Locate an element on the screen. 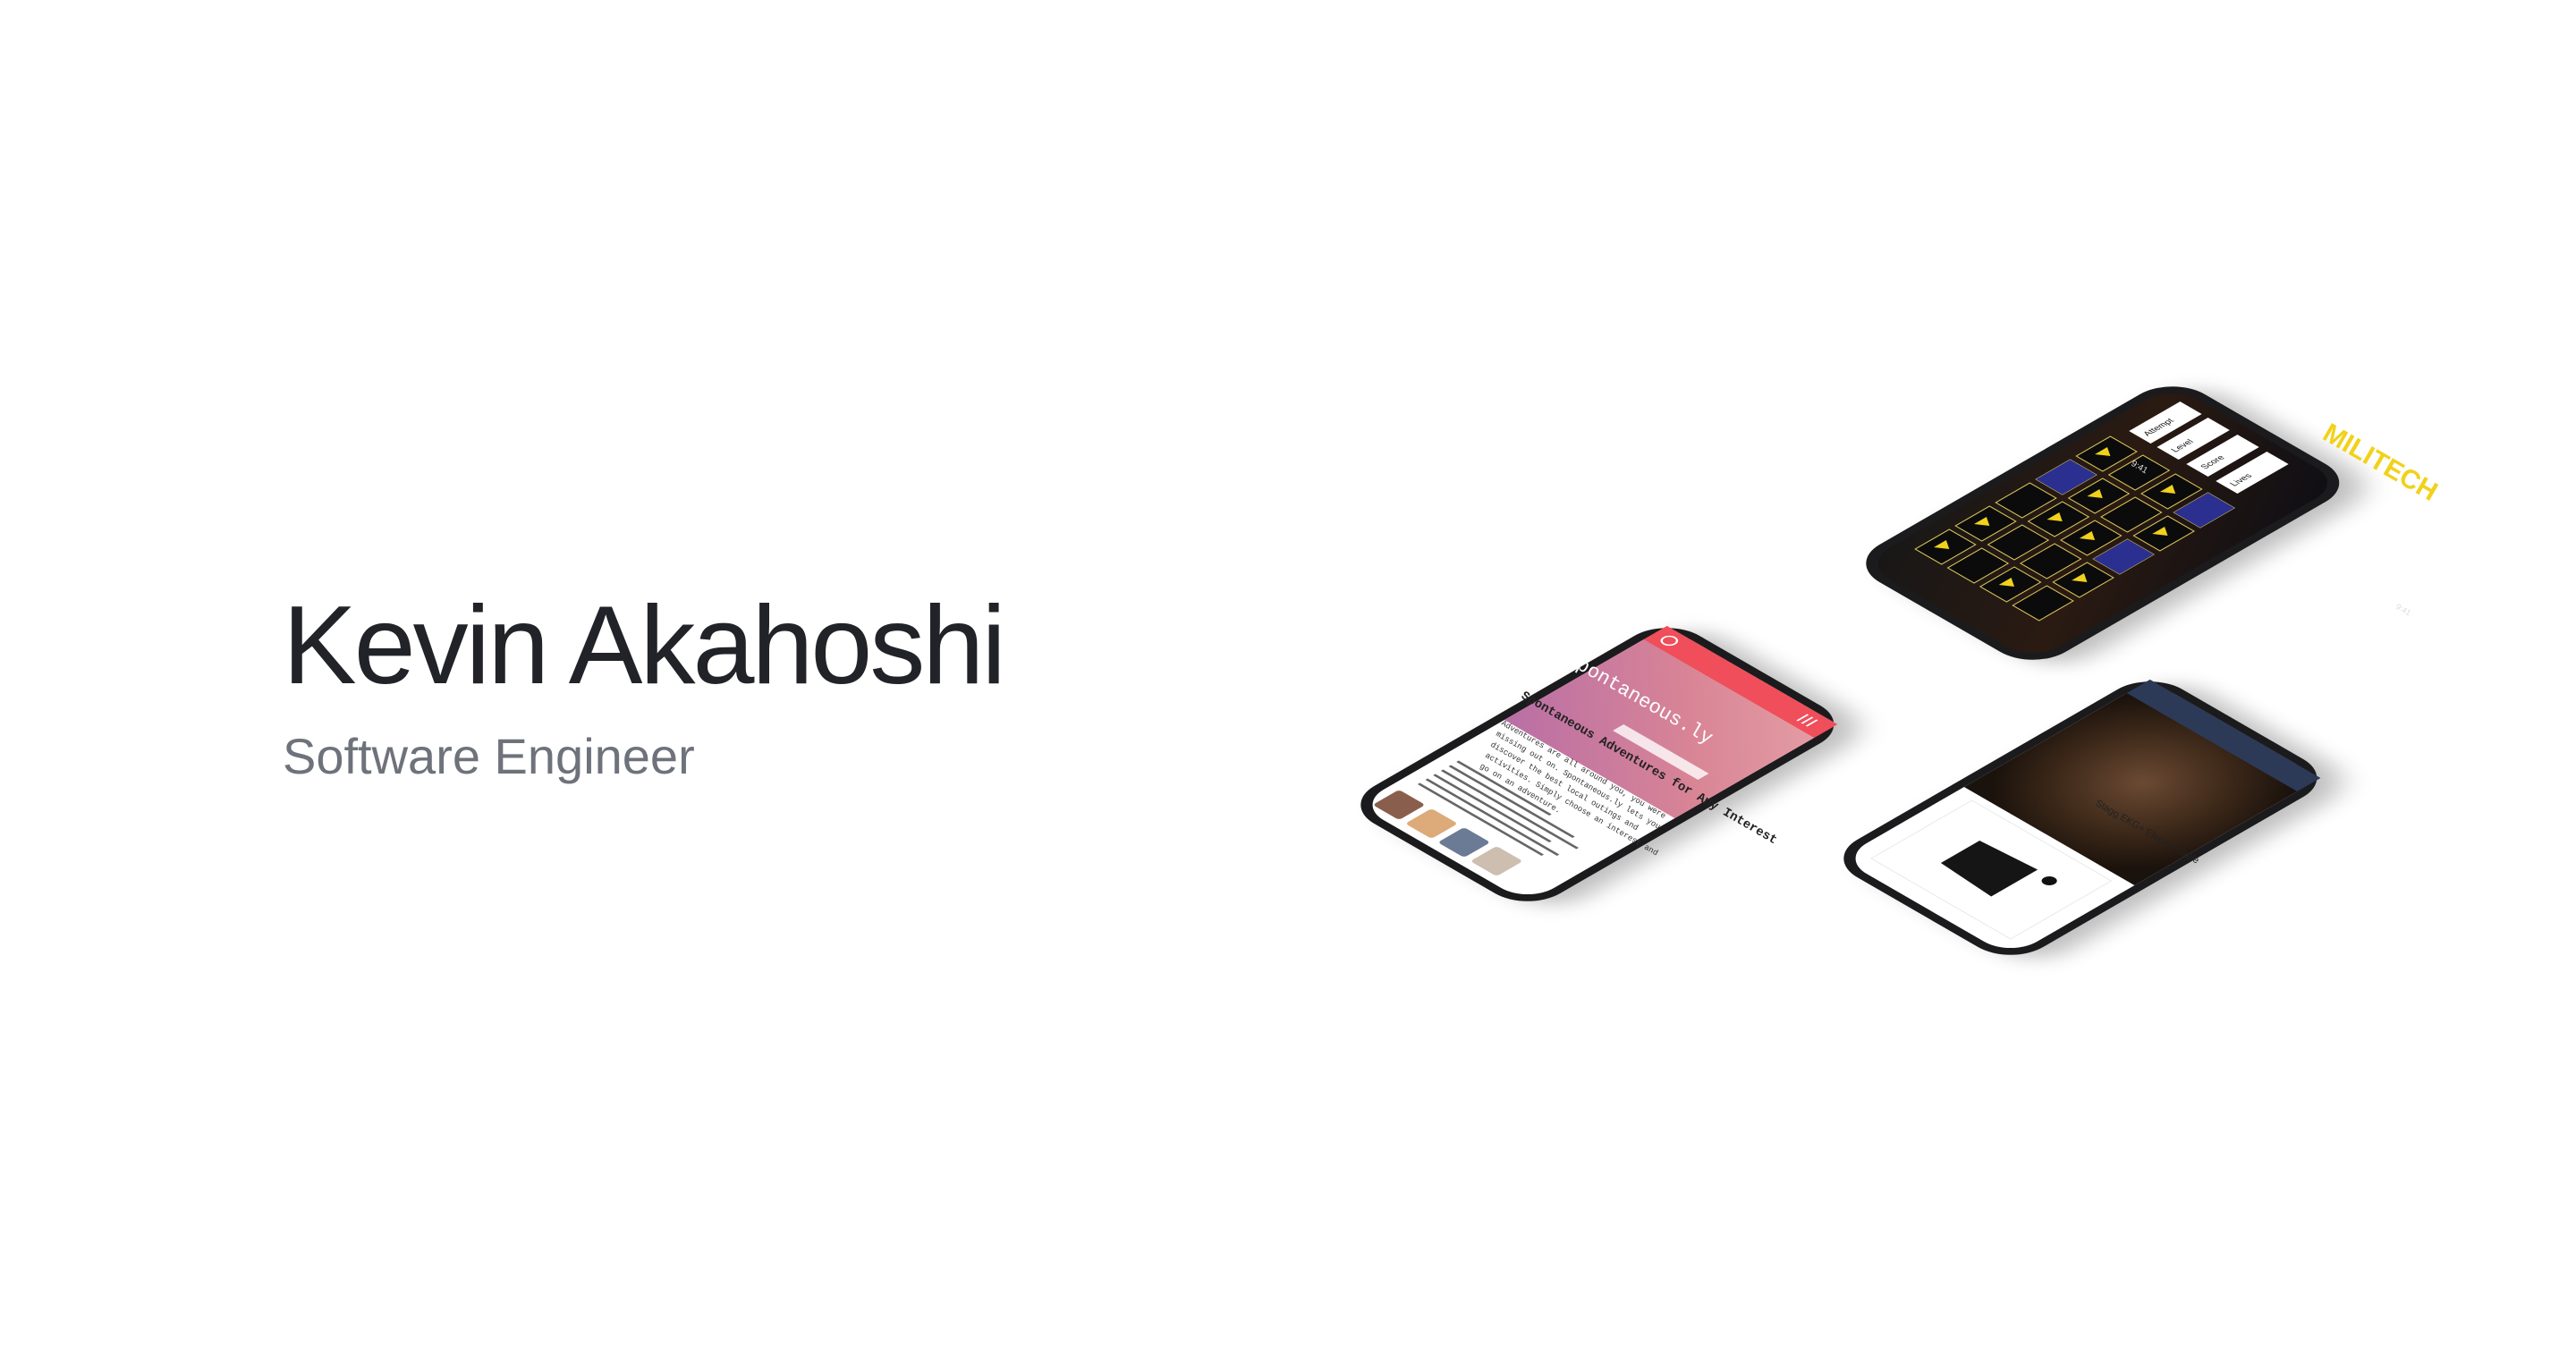 Image resolution: width=2576 pixels, height=1370 pixels. phone-militech: Attempt Level Score Lives MILITECH 9:41 is located at coordinates (2154, 525).